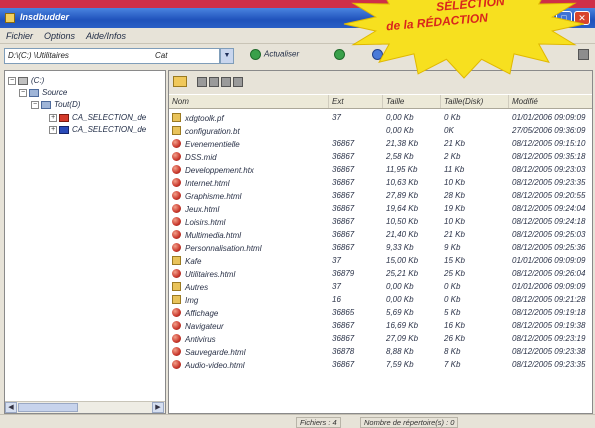 The image size is (595, 428). I want to click on file-size: 27,89 Kb, so click(402, 195).